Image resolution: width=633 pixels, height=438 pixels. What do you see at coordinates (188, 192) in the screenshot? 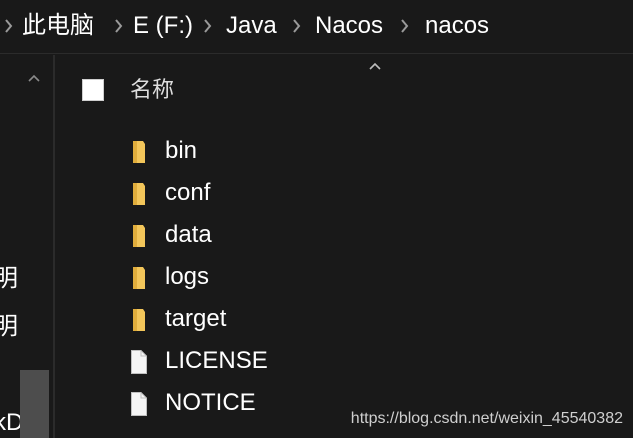
I see `file-name: conf` at bounding box center [188, 192].